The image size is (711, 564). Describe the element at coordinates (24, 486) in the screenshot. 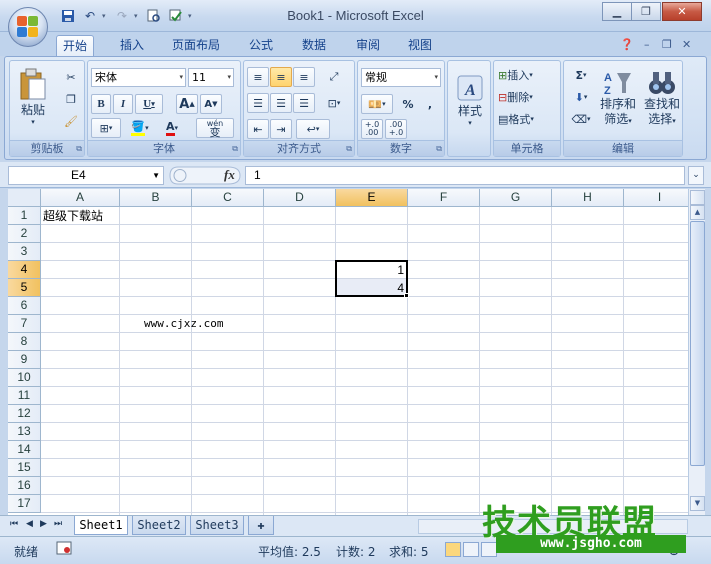

I see `row-header-16: 16` at that location.